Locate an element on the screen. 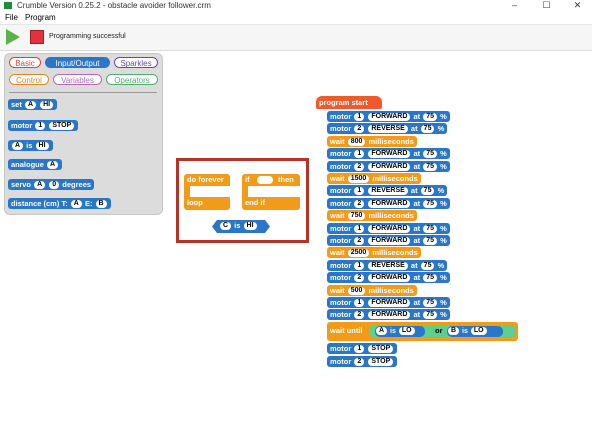 The height and width of the screenshot is (444, 592). right-condition: B is LO is located at coordinates (475, 331).